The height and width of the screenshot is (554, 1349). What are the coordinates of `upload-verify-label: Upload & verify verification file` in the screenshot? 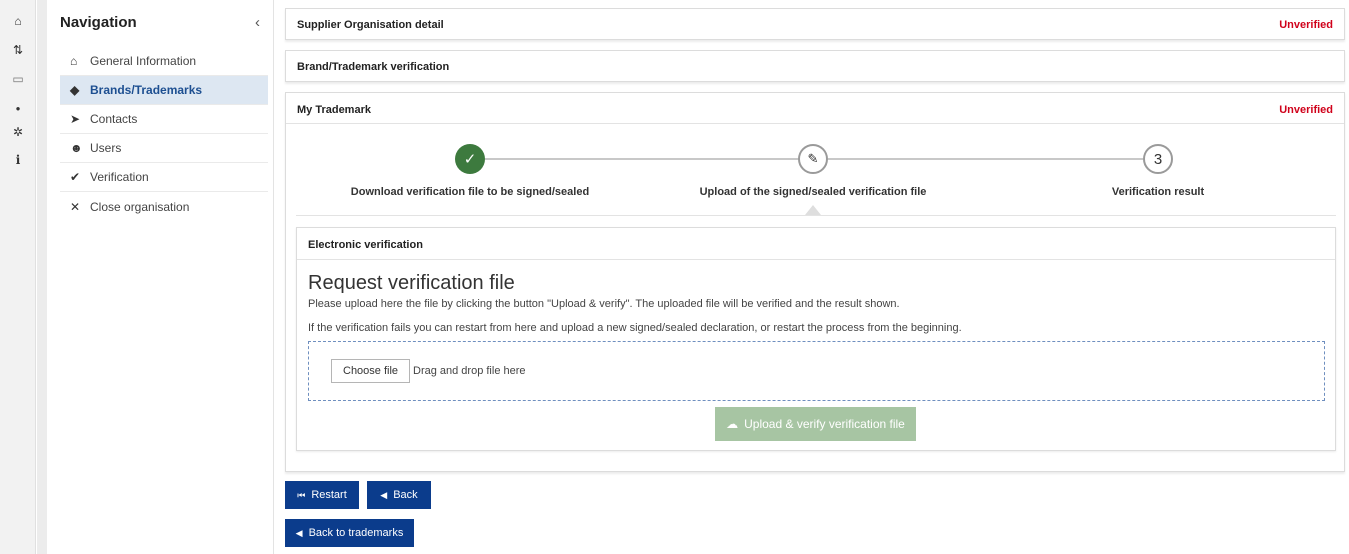 It's located at (824, 424).